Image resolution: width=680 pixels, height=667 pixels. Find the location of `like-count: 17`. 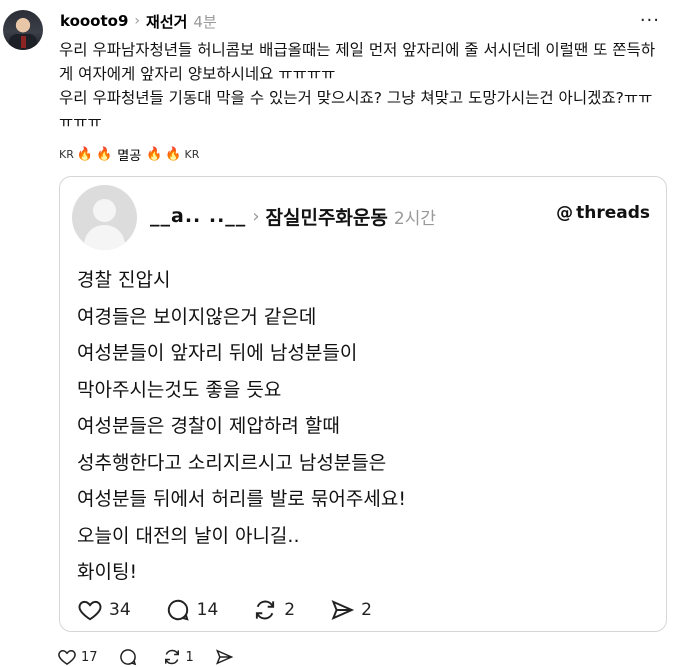

like-count: 17 is located at coordinates (89, 657).